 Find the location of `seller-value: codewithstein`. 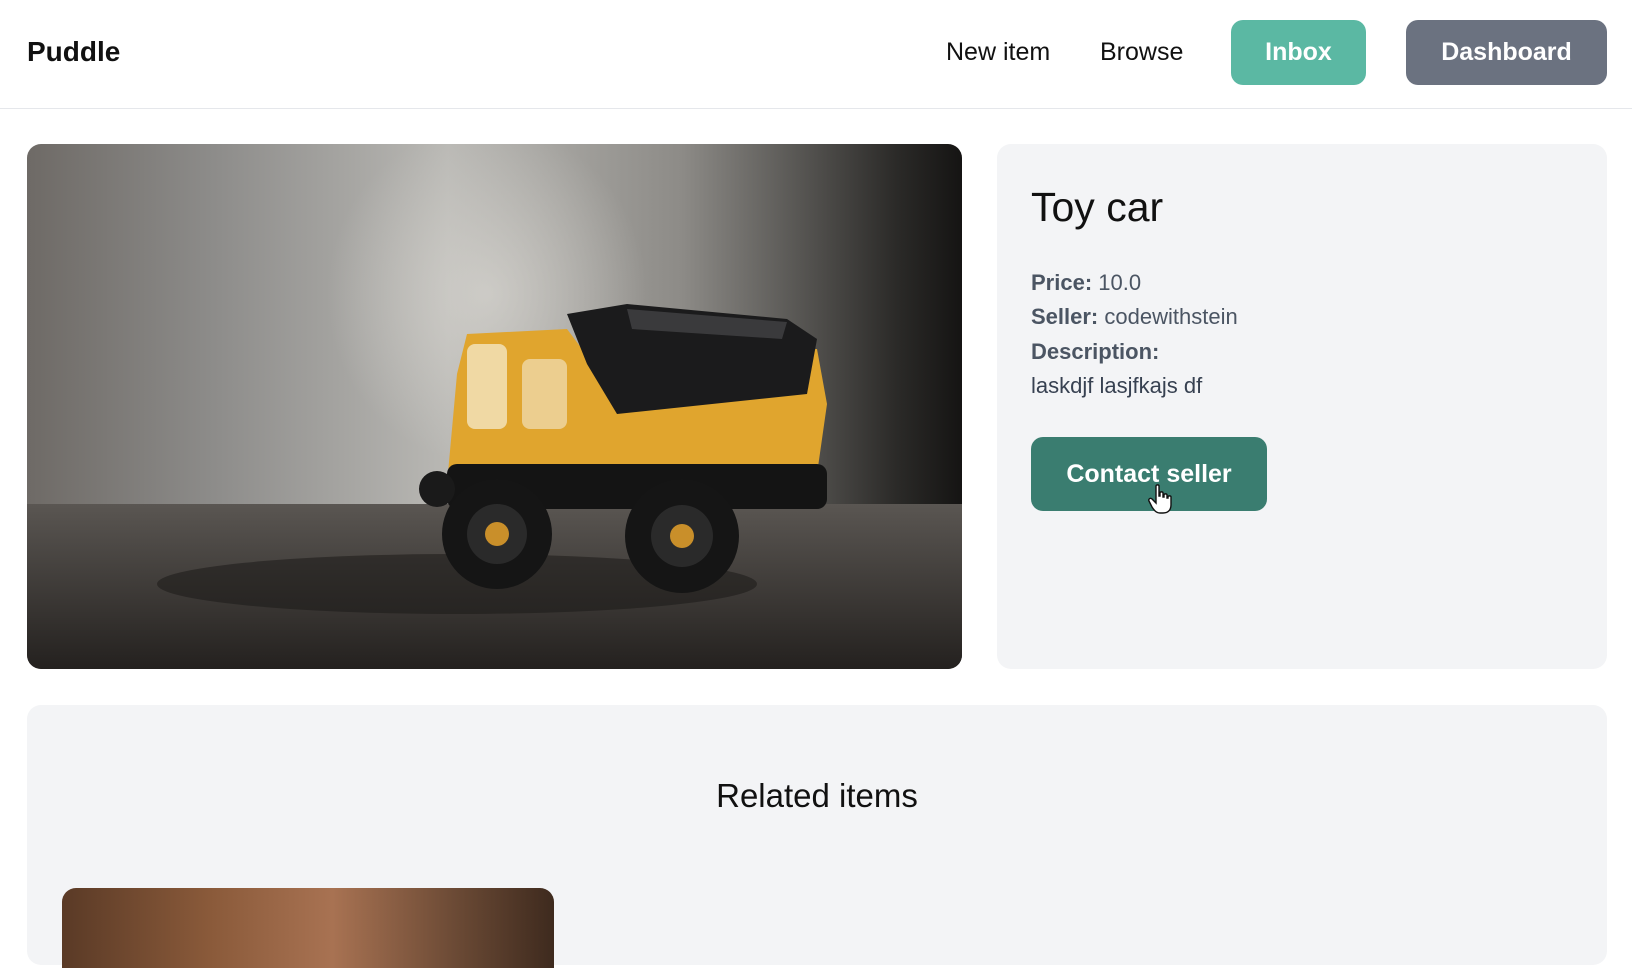

seller-value: codewithstein is located at coordinates (1171, 316).